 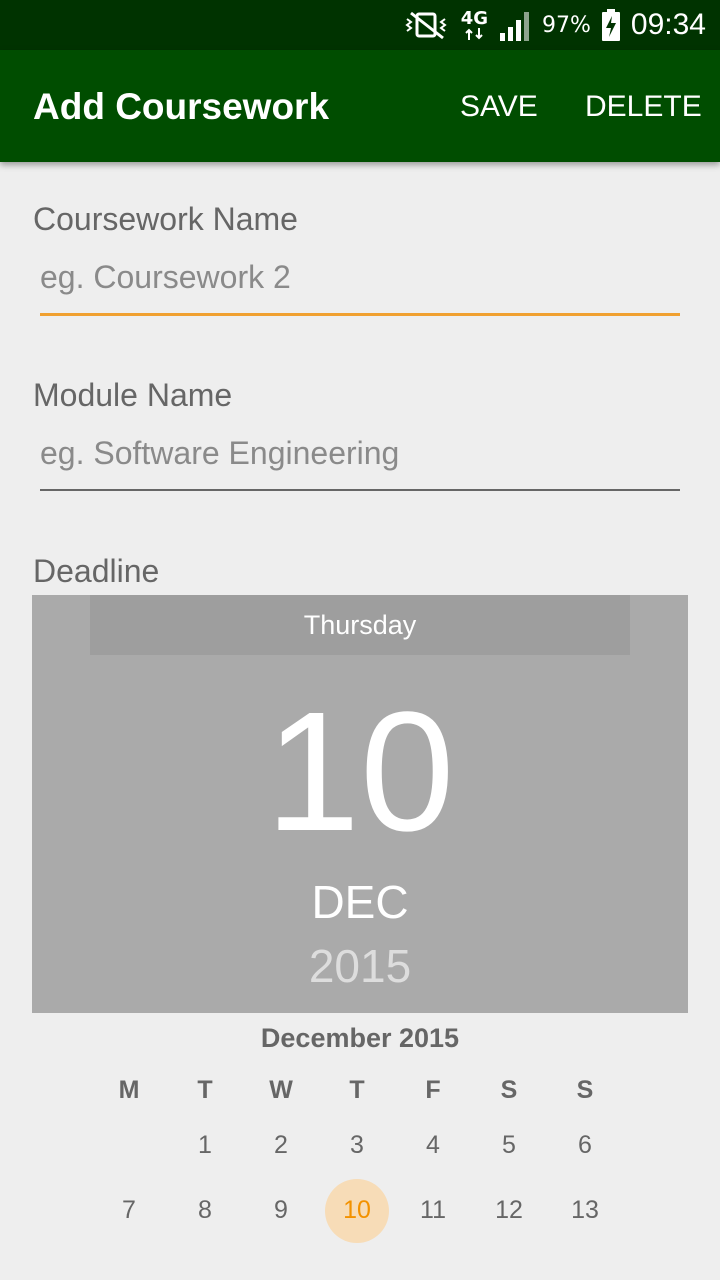 What do you see at coordinates (433, 1145) in the screenshot?
I see `calendar-day: 4` at bounding box center [433, 1145].